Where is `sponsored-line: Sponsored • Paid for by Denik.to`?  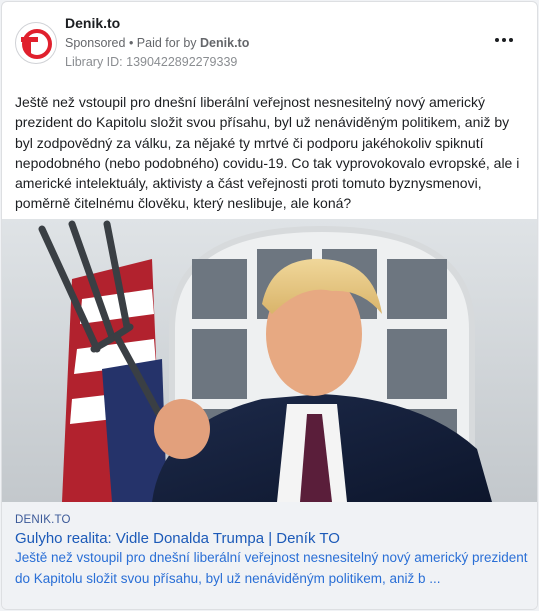
sponsored-line: Sponsored • Paid for by Denik.to is located at coordinates (157, 43).